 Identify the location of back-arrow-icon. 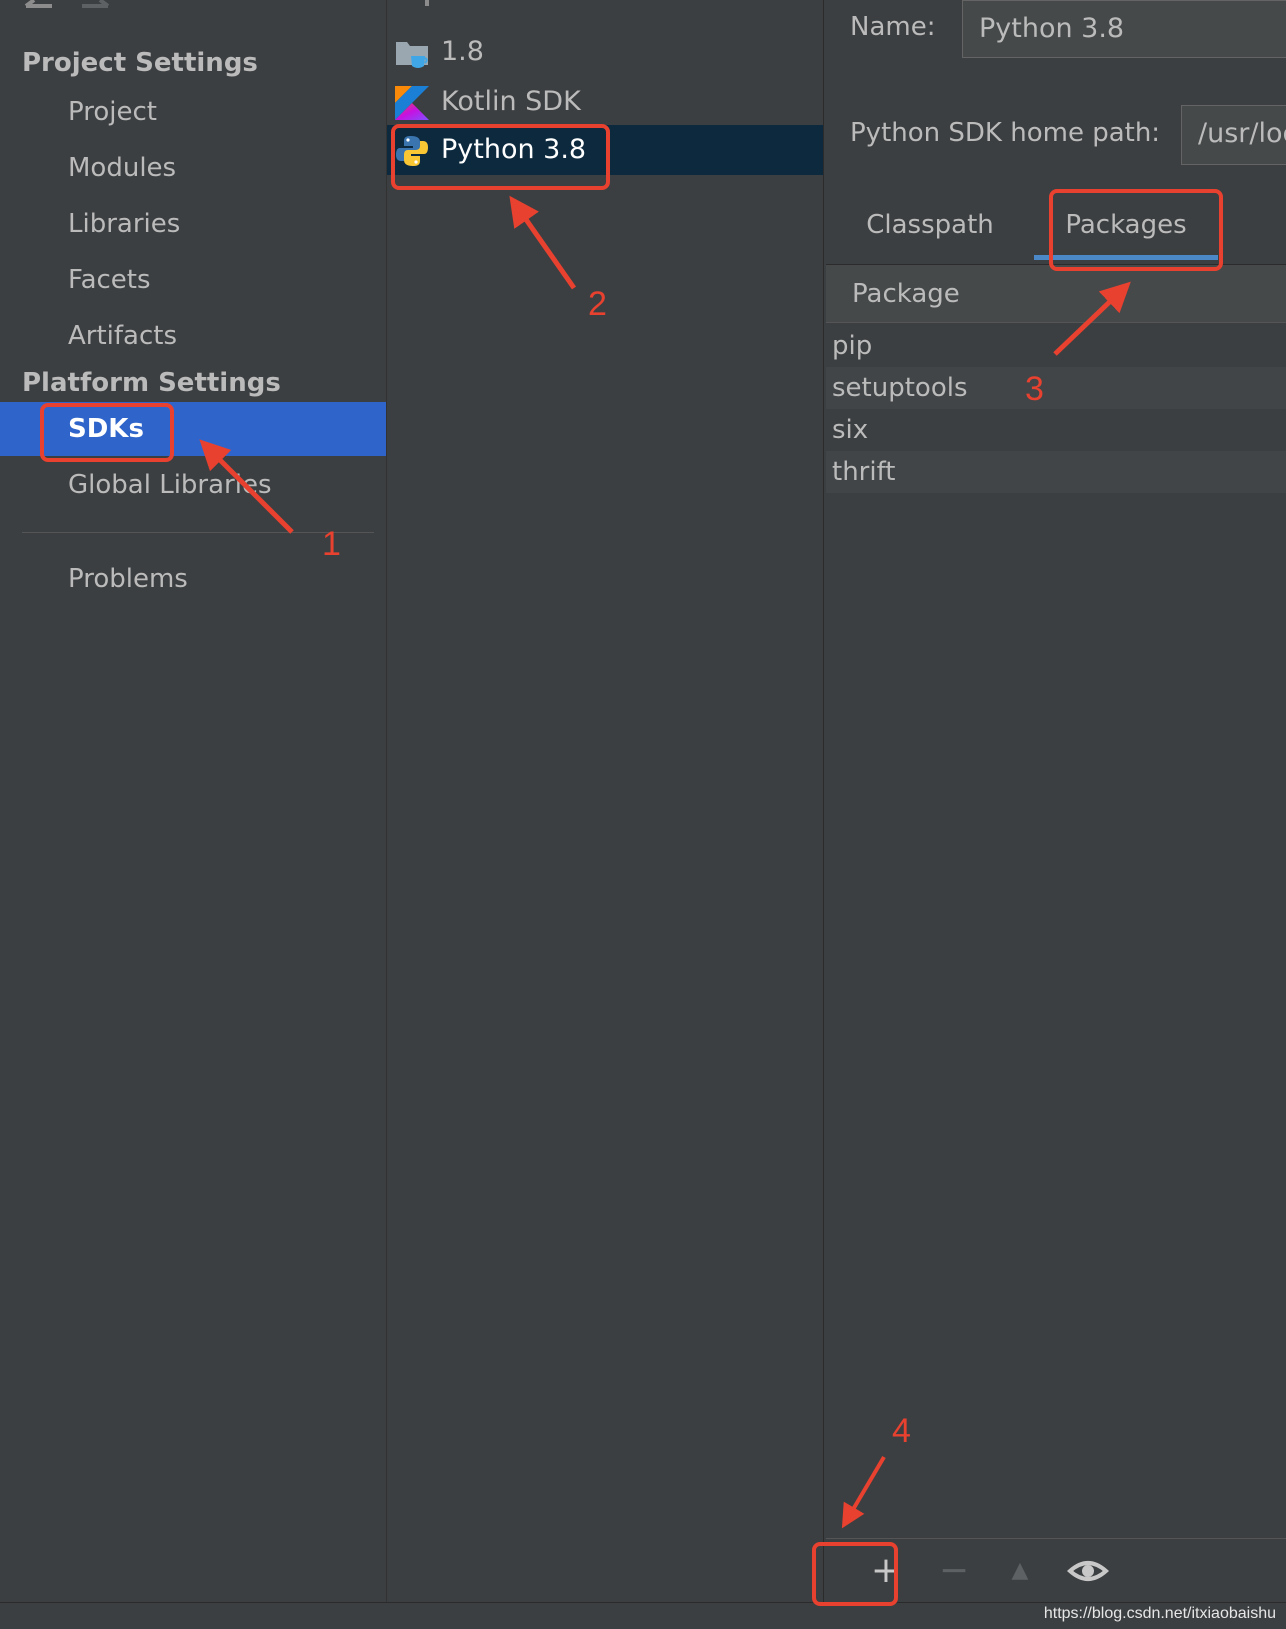
(38, 4).